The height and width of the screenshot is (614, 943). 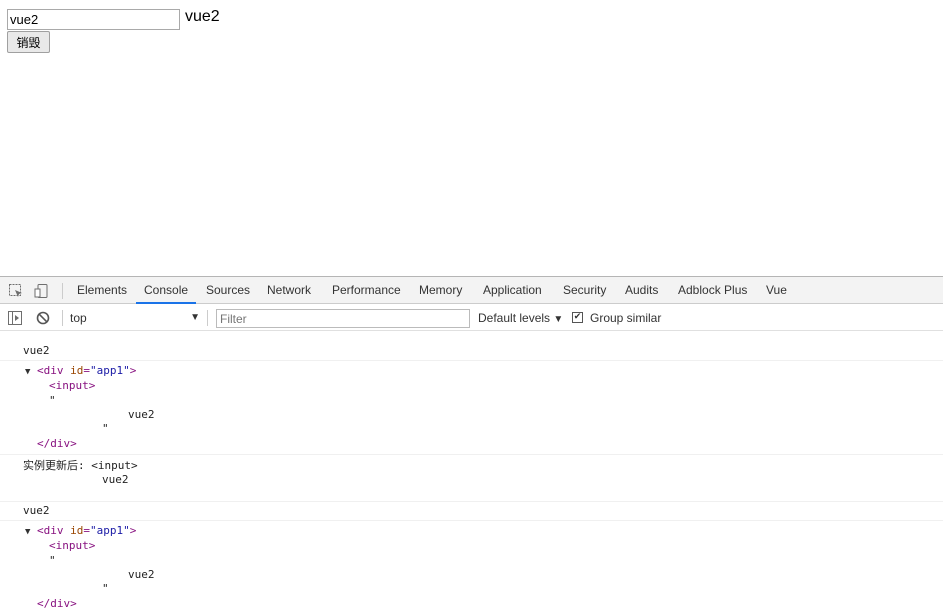 What do you see at coordinates (776, 290) in the screenshot?
I see `tab-vue: Vue` at bounding box center [776, 290].